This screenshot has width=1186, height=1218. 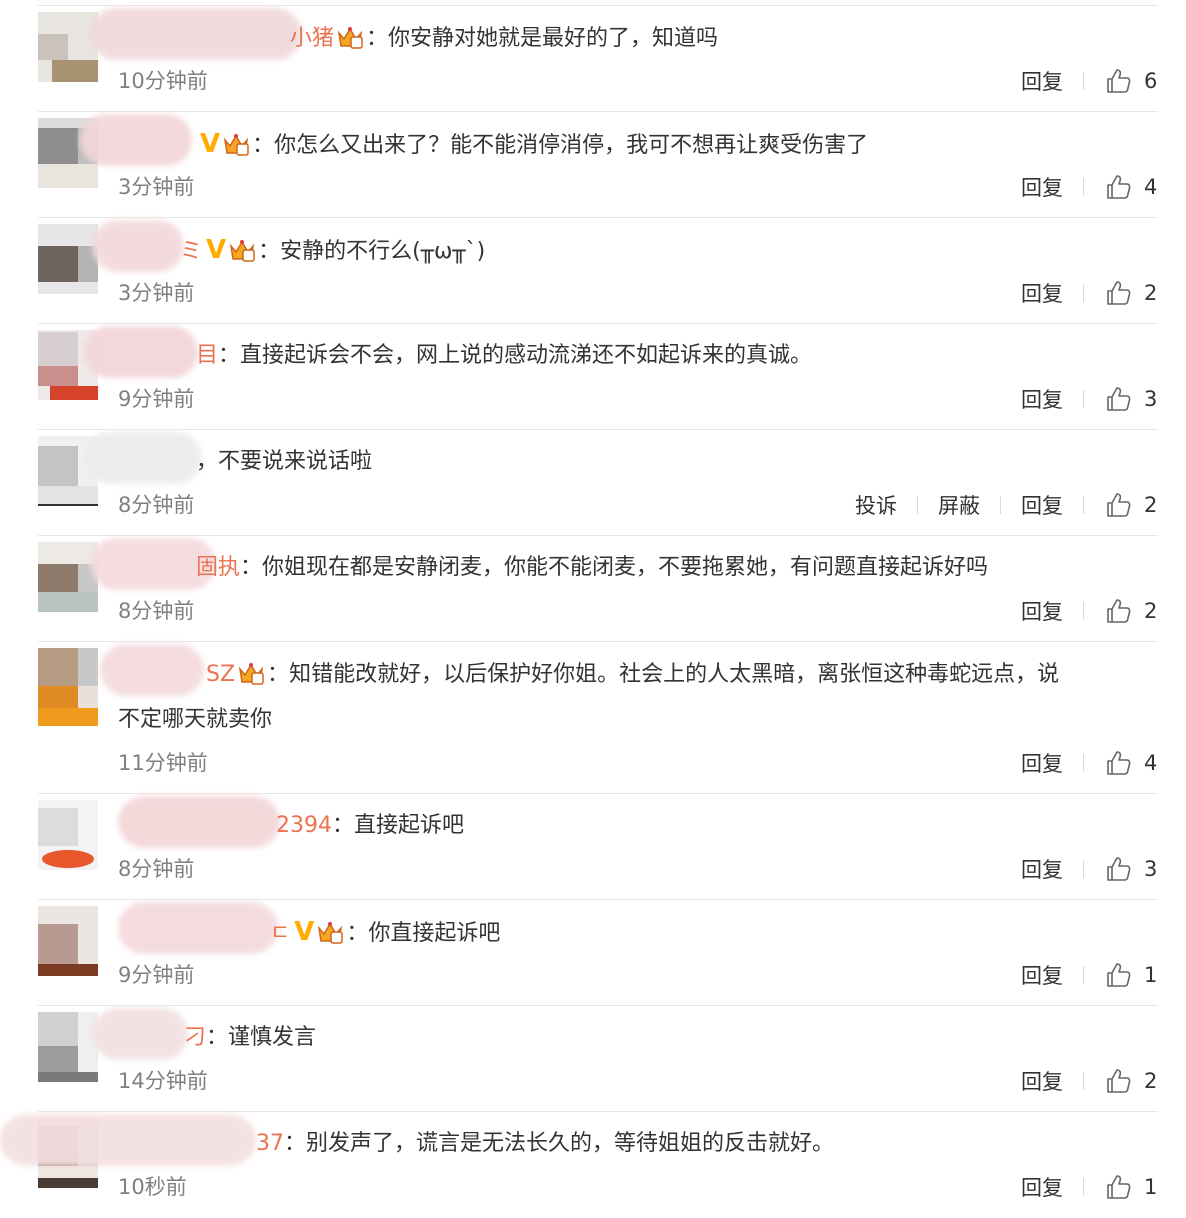 What do you see at coordinates (545, 1143) in the screenshot?
I see `comment-line: 37：别发声了，谎言是无法长久的，等待姐姐的反击就好。` at bounding box center [545, 1143].